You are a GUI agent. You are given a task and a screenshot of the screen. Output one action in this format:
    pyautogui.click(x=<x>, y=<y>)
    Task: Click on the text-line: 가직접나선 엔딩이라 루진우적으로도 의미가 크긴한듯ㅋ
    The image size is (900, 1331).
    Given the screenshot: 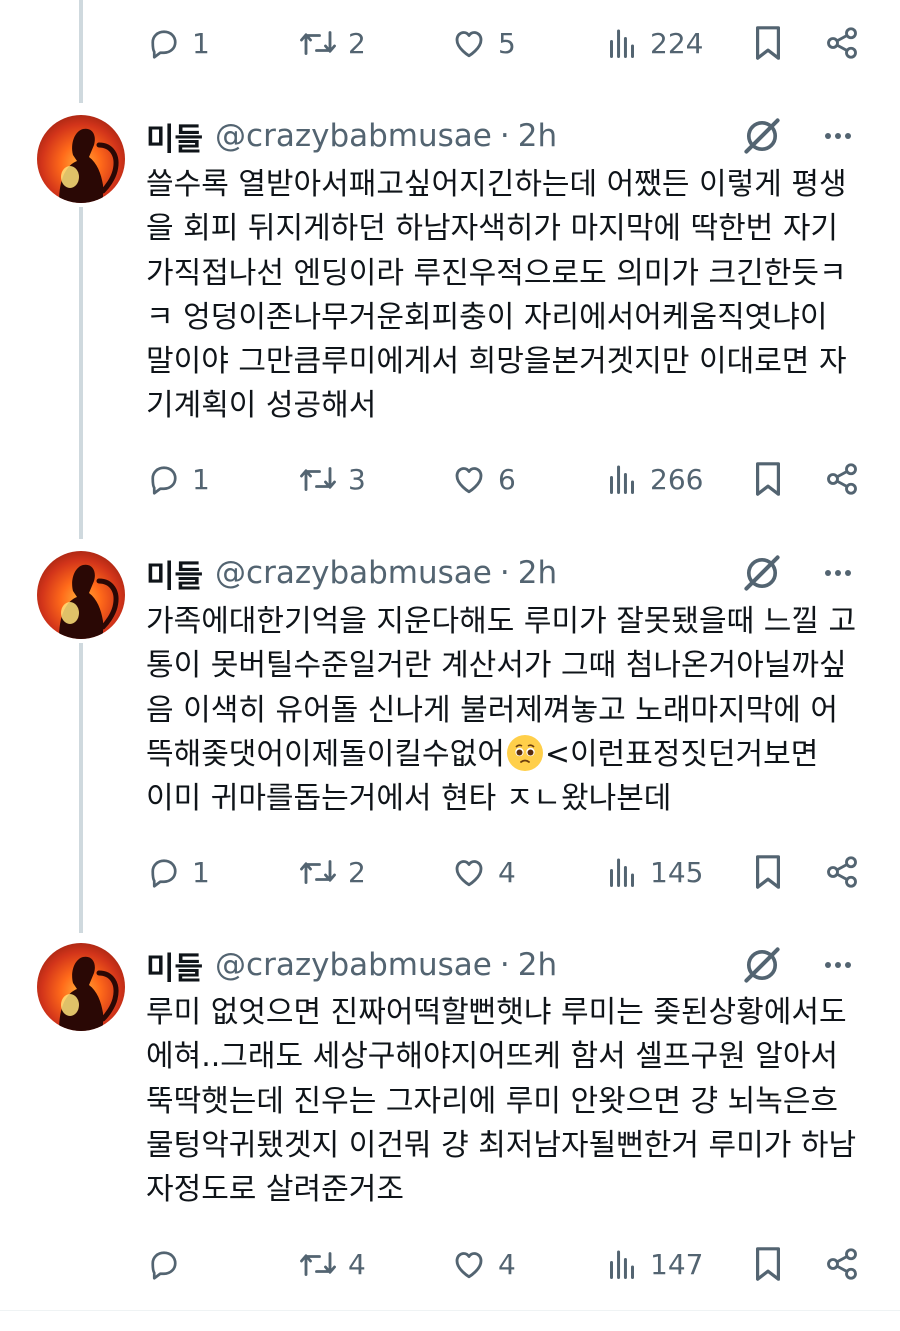 What is the action you would take?
    pyautogui.click(x=496, y=273)
    